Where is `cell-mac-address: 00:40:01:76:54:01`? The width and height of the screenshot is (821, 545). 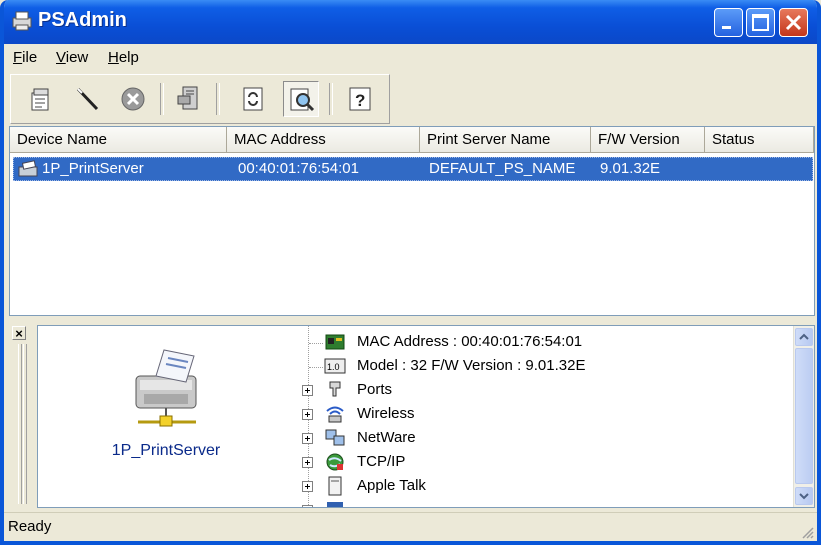 cell-mac-address: 00:40:01:76:54:01 is located at coordinates (298, 168).